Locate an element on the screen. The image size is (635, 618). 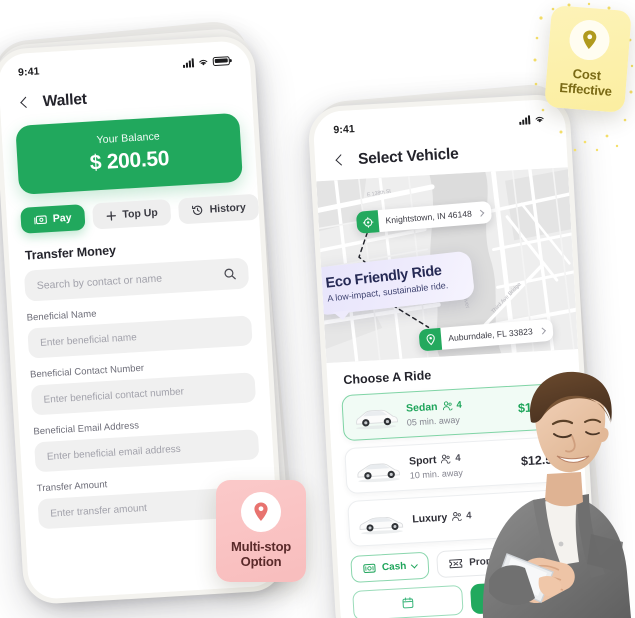
badge-line-2: Option is located at coordinates (261, 561).